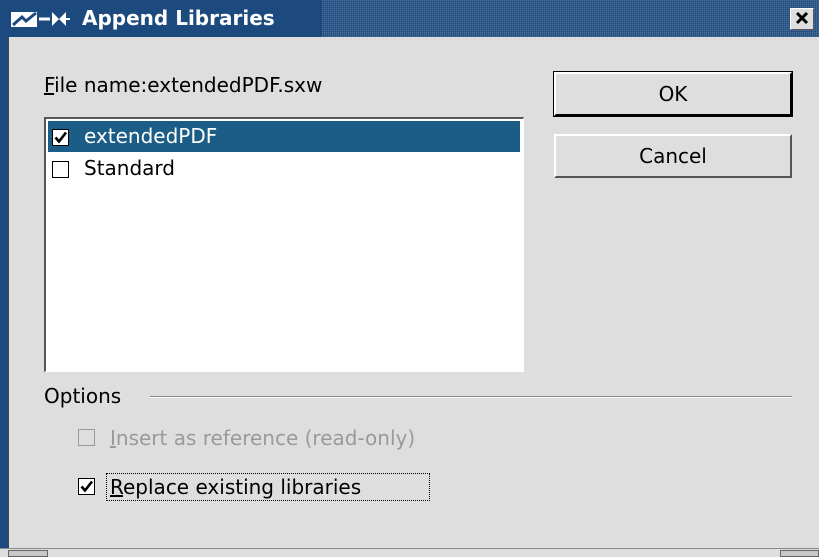  Describe the element at coordinates (86, 437) in the screenshot. I see `insert-as-reference-checkbox` at that location.